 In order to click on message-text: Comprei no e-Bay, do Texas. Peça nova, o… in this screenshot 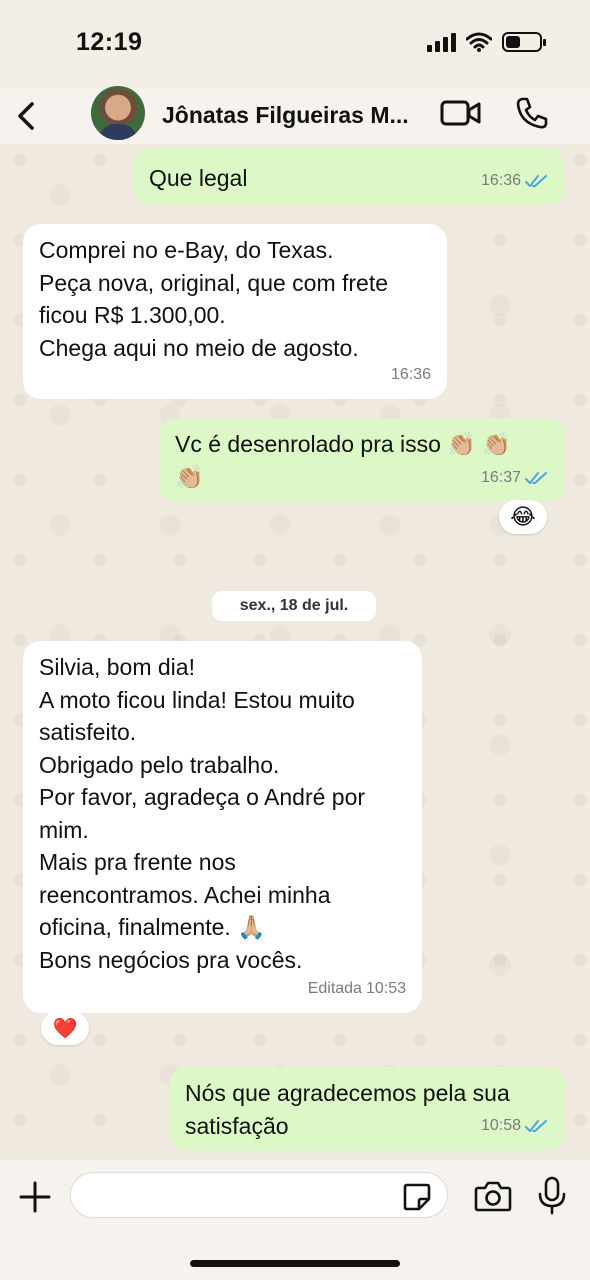, I will do `click(214, 299)`.